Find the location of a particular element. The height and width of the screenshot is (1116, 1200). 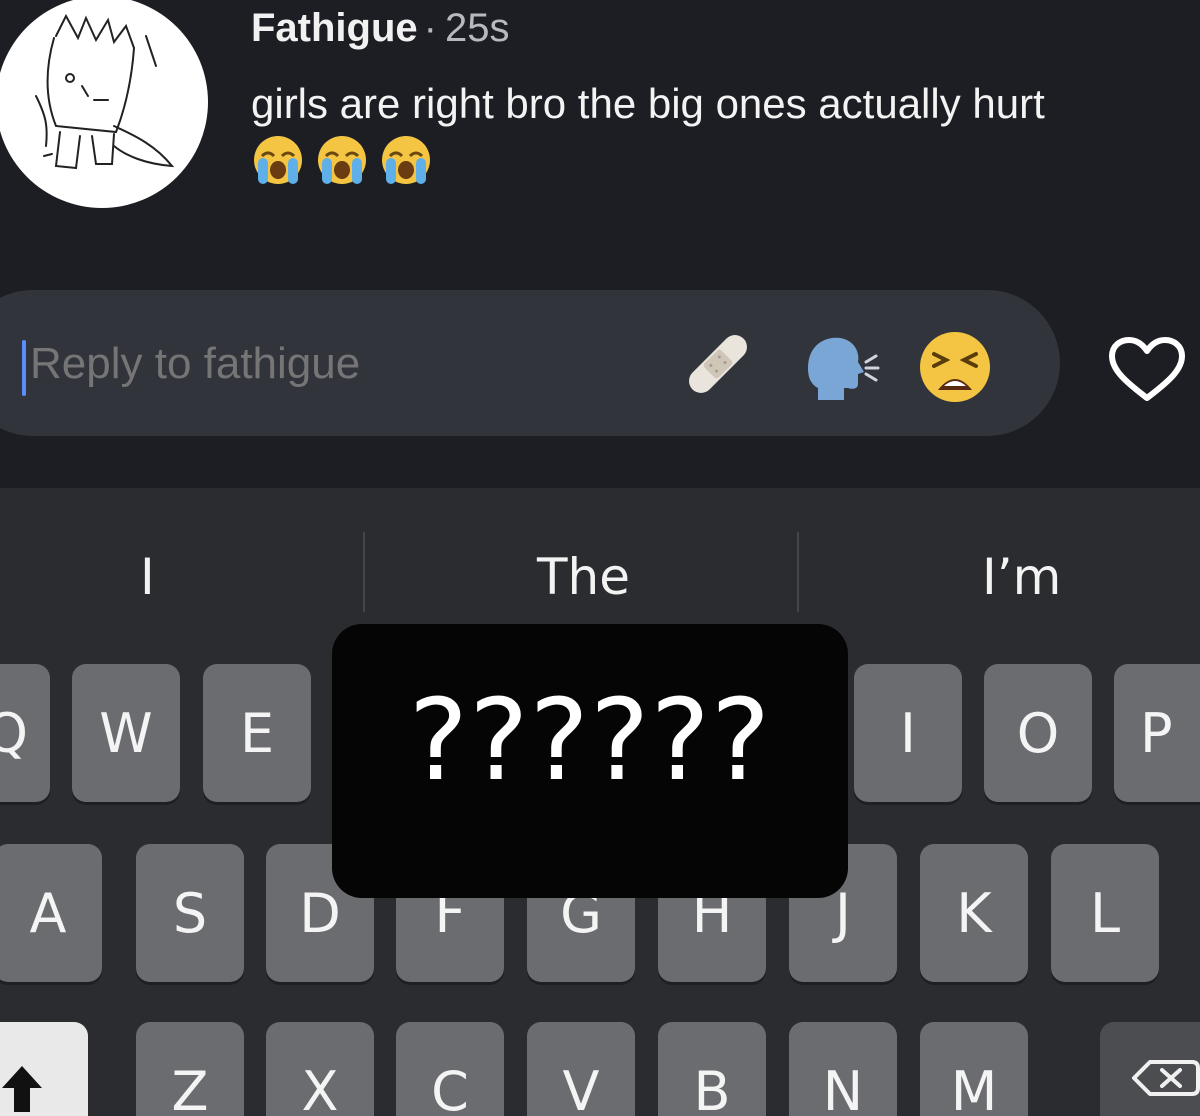

key-w: W is located at coordinates (126, 733).